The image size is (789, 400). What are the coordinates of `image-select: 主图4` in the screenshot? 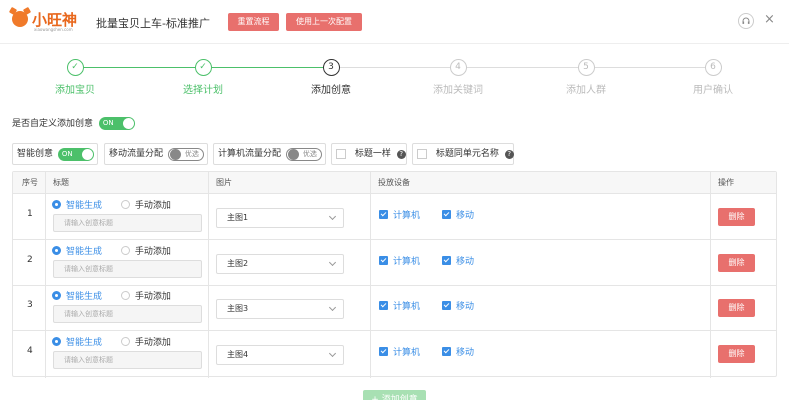 It's located at (280, 355).